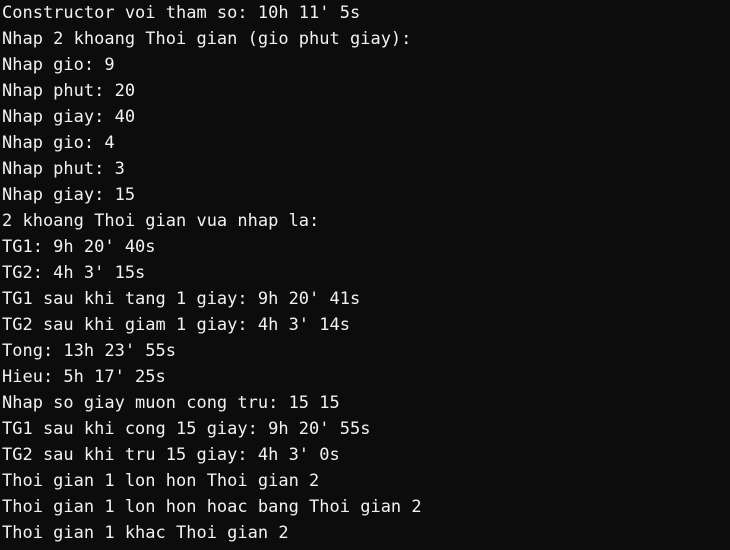  I want to click on output-line-hour-2: Nhap gio: 4, so click(58, 143).